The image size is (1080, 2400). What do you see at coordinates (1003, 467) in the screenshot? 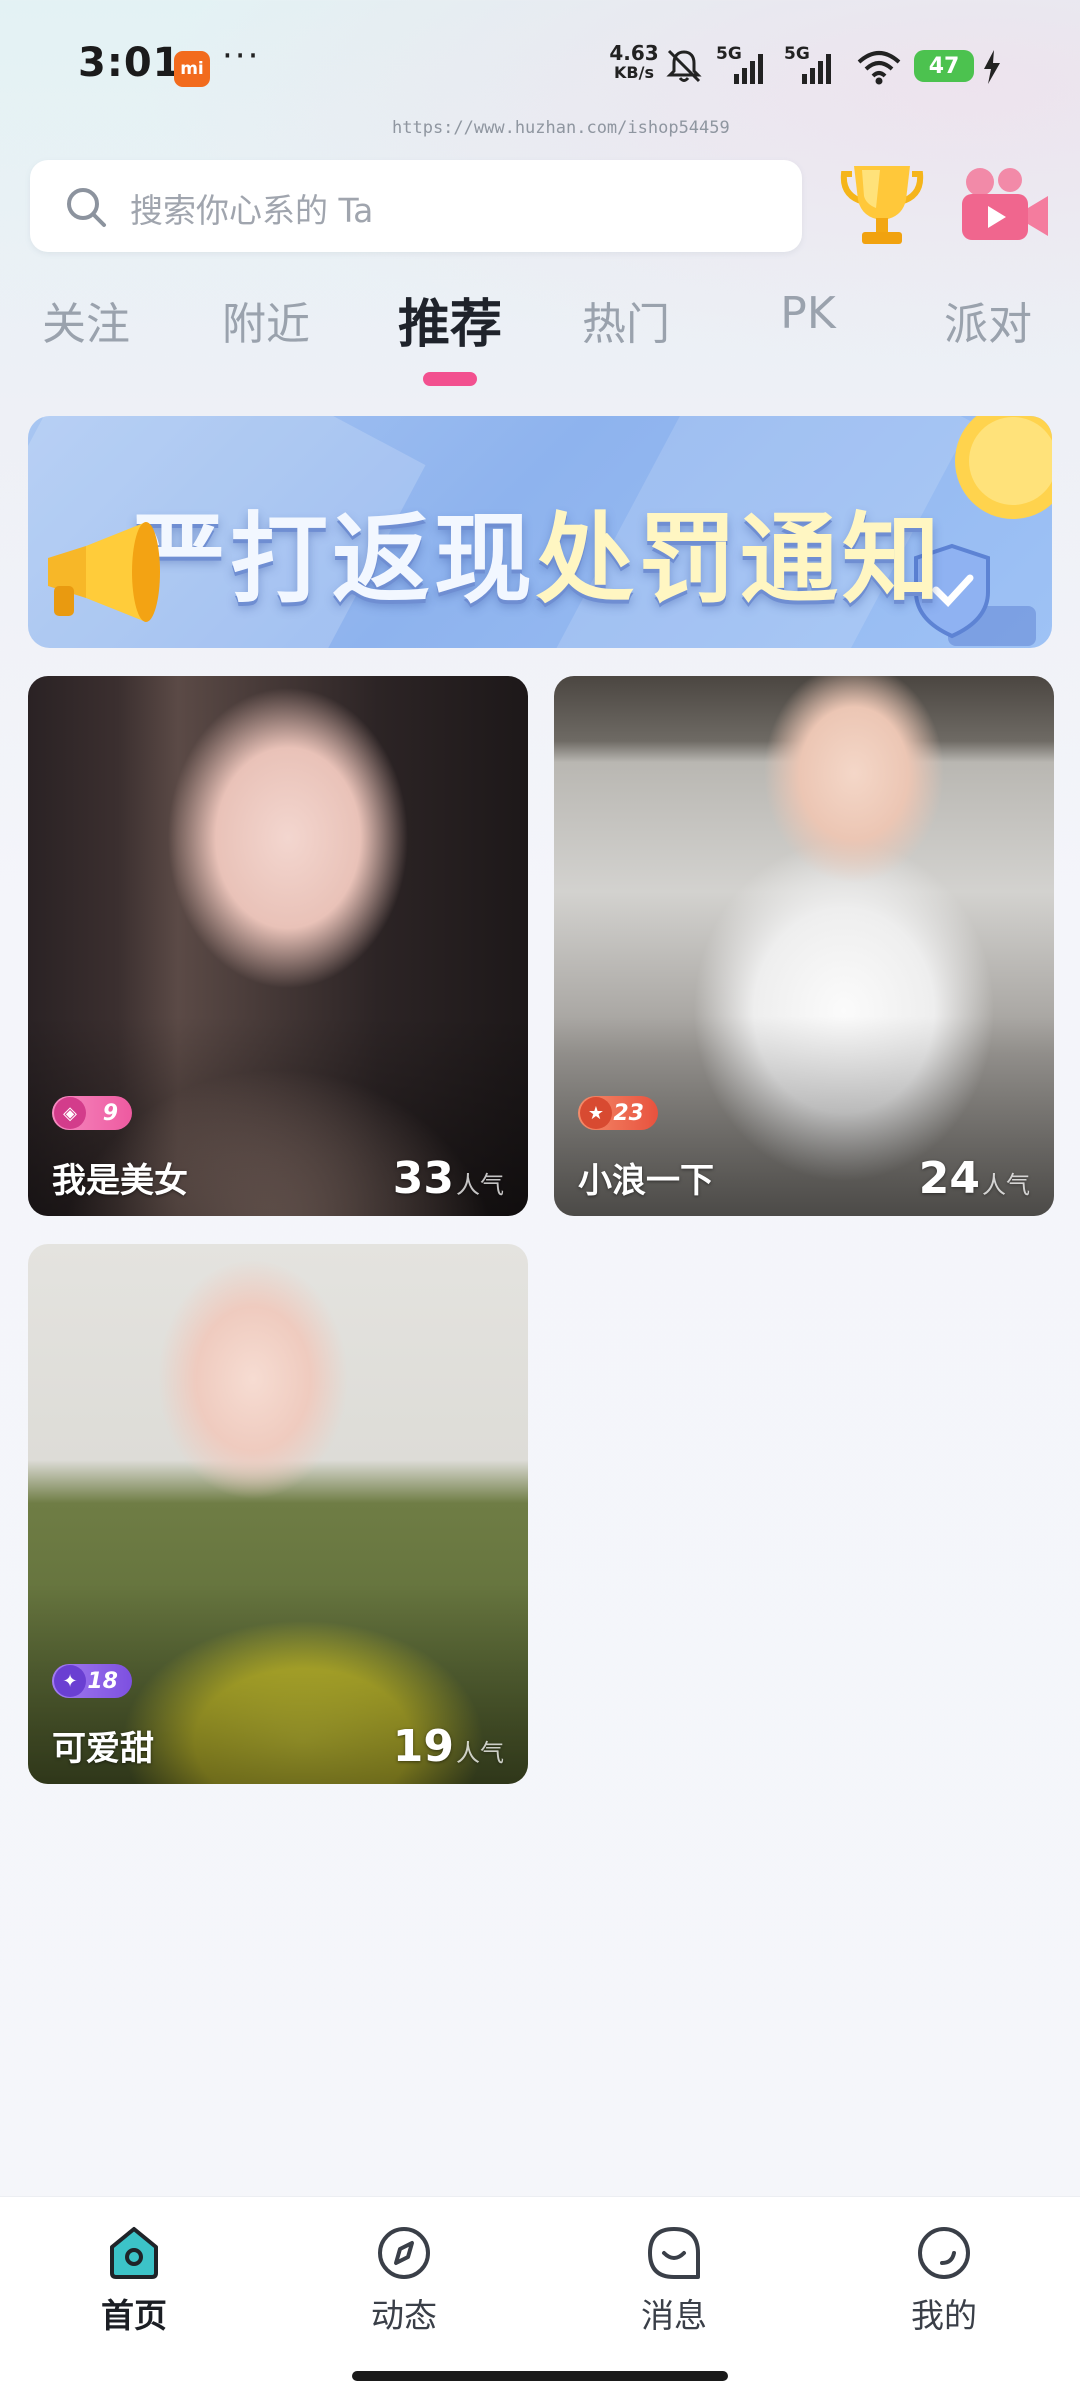
I see `coin-icon` at bounding box center [1003, 467].